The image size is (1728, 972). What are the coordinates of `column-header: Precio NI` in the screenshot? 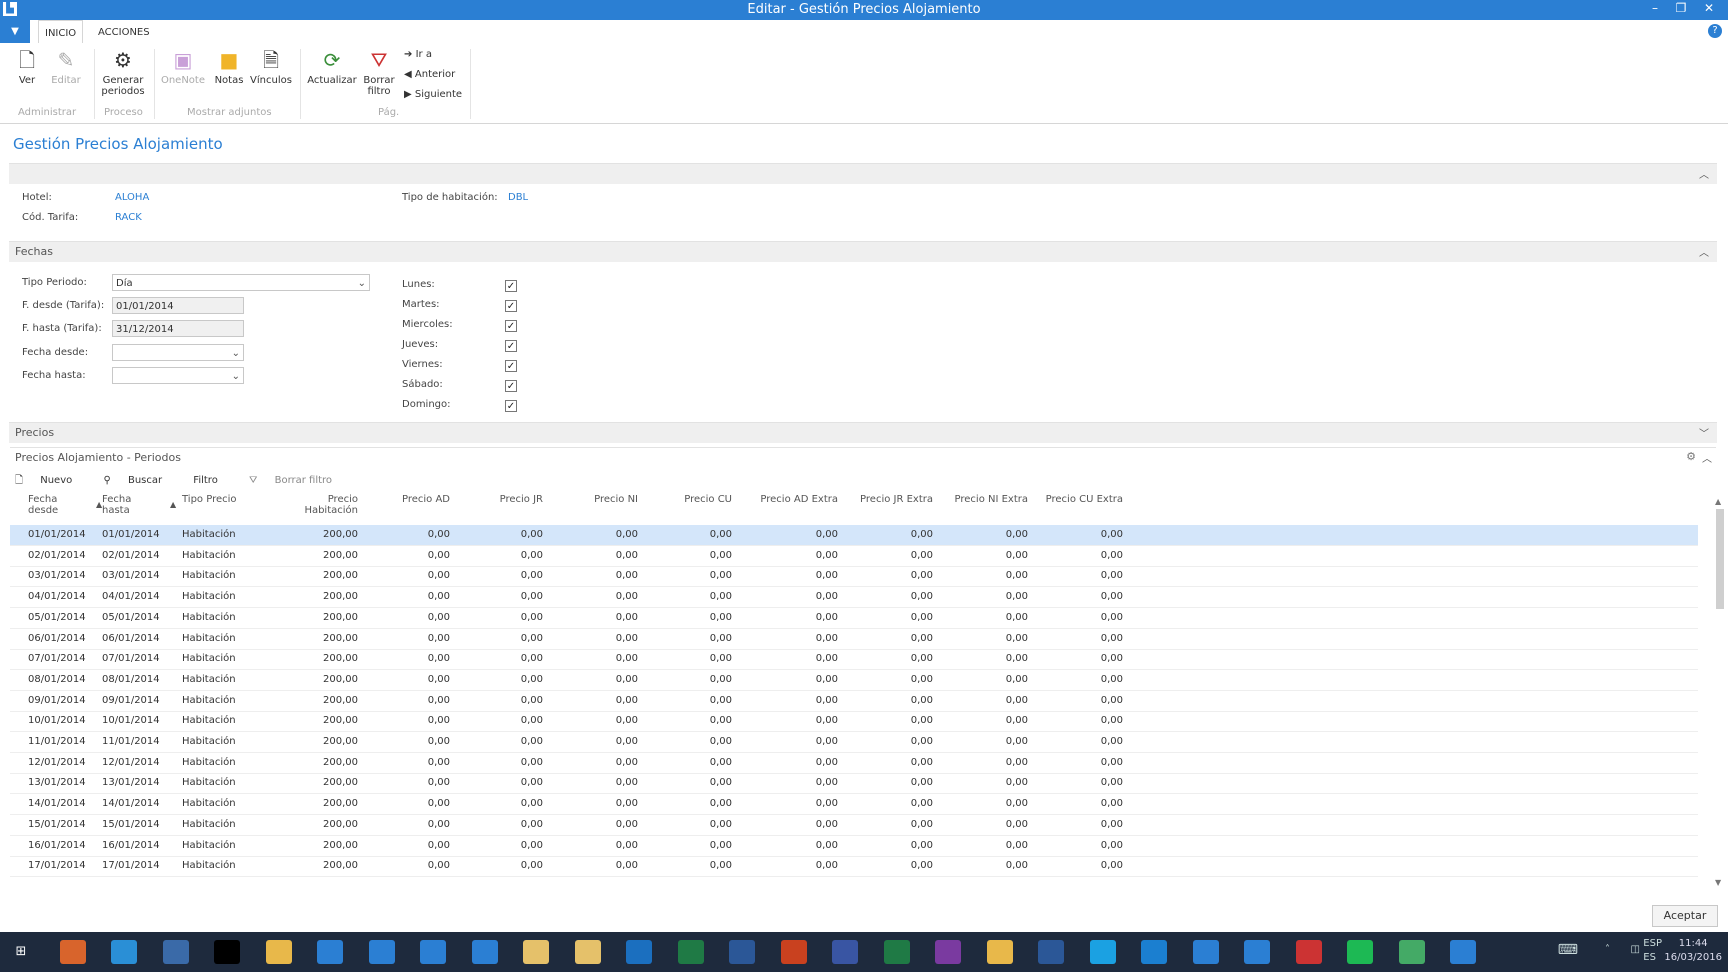 It's located at (594, 499).